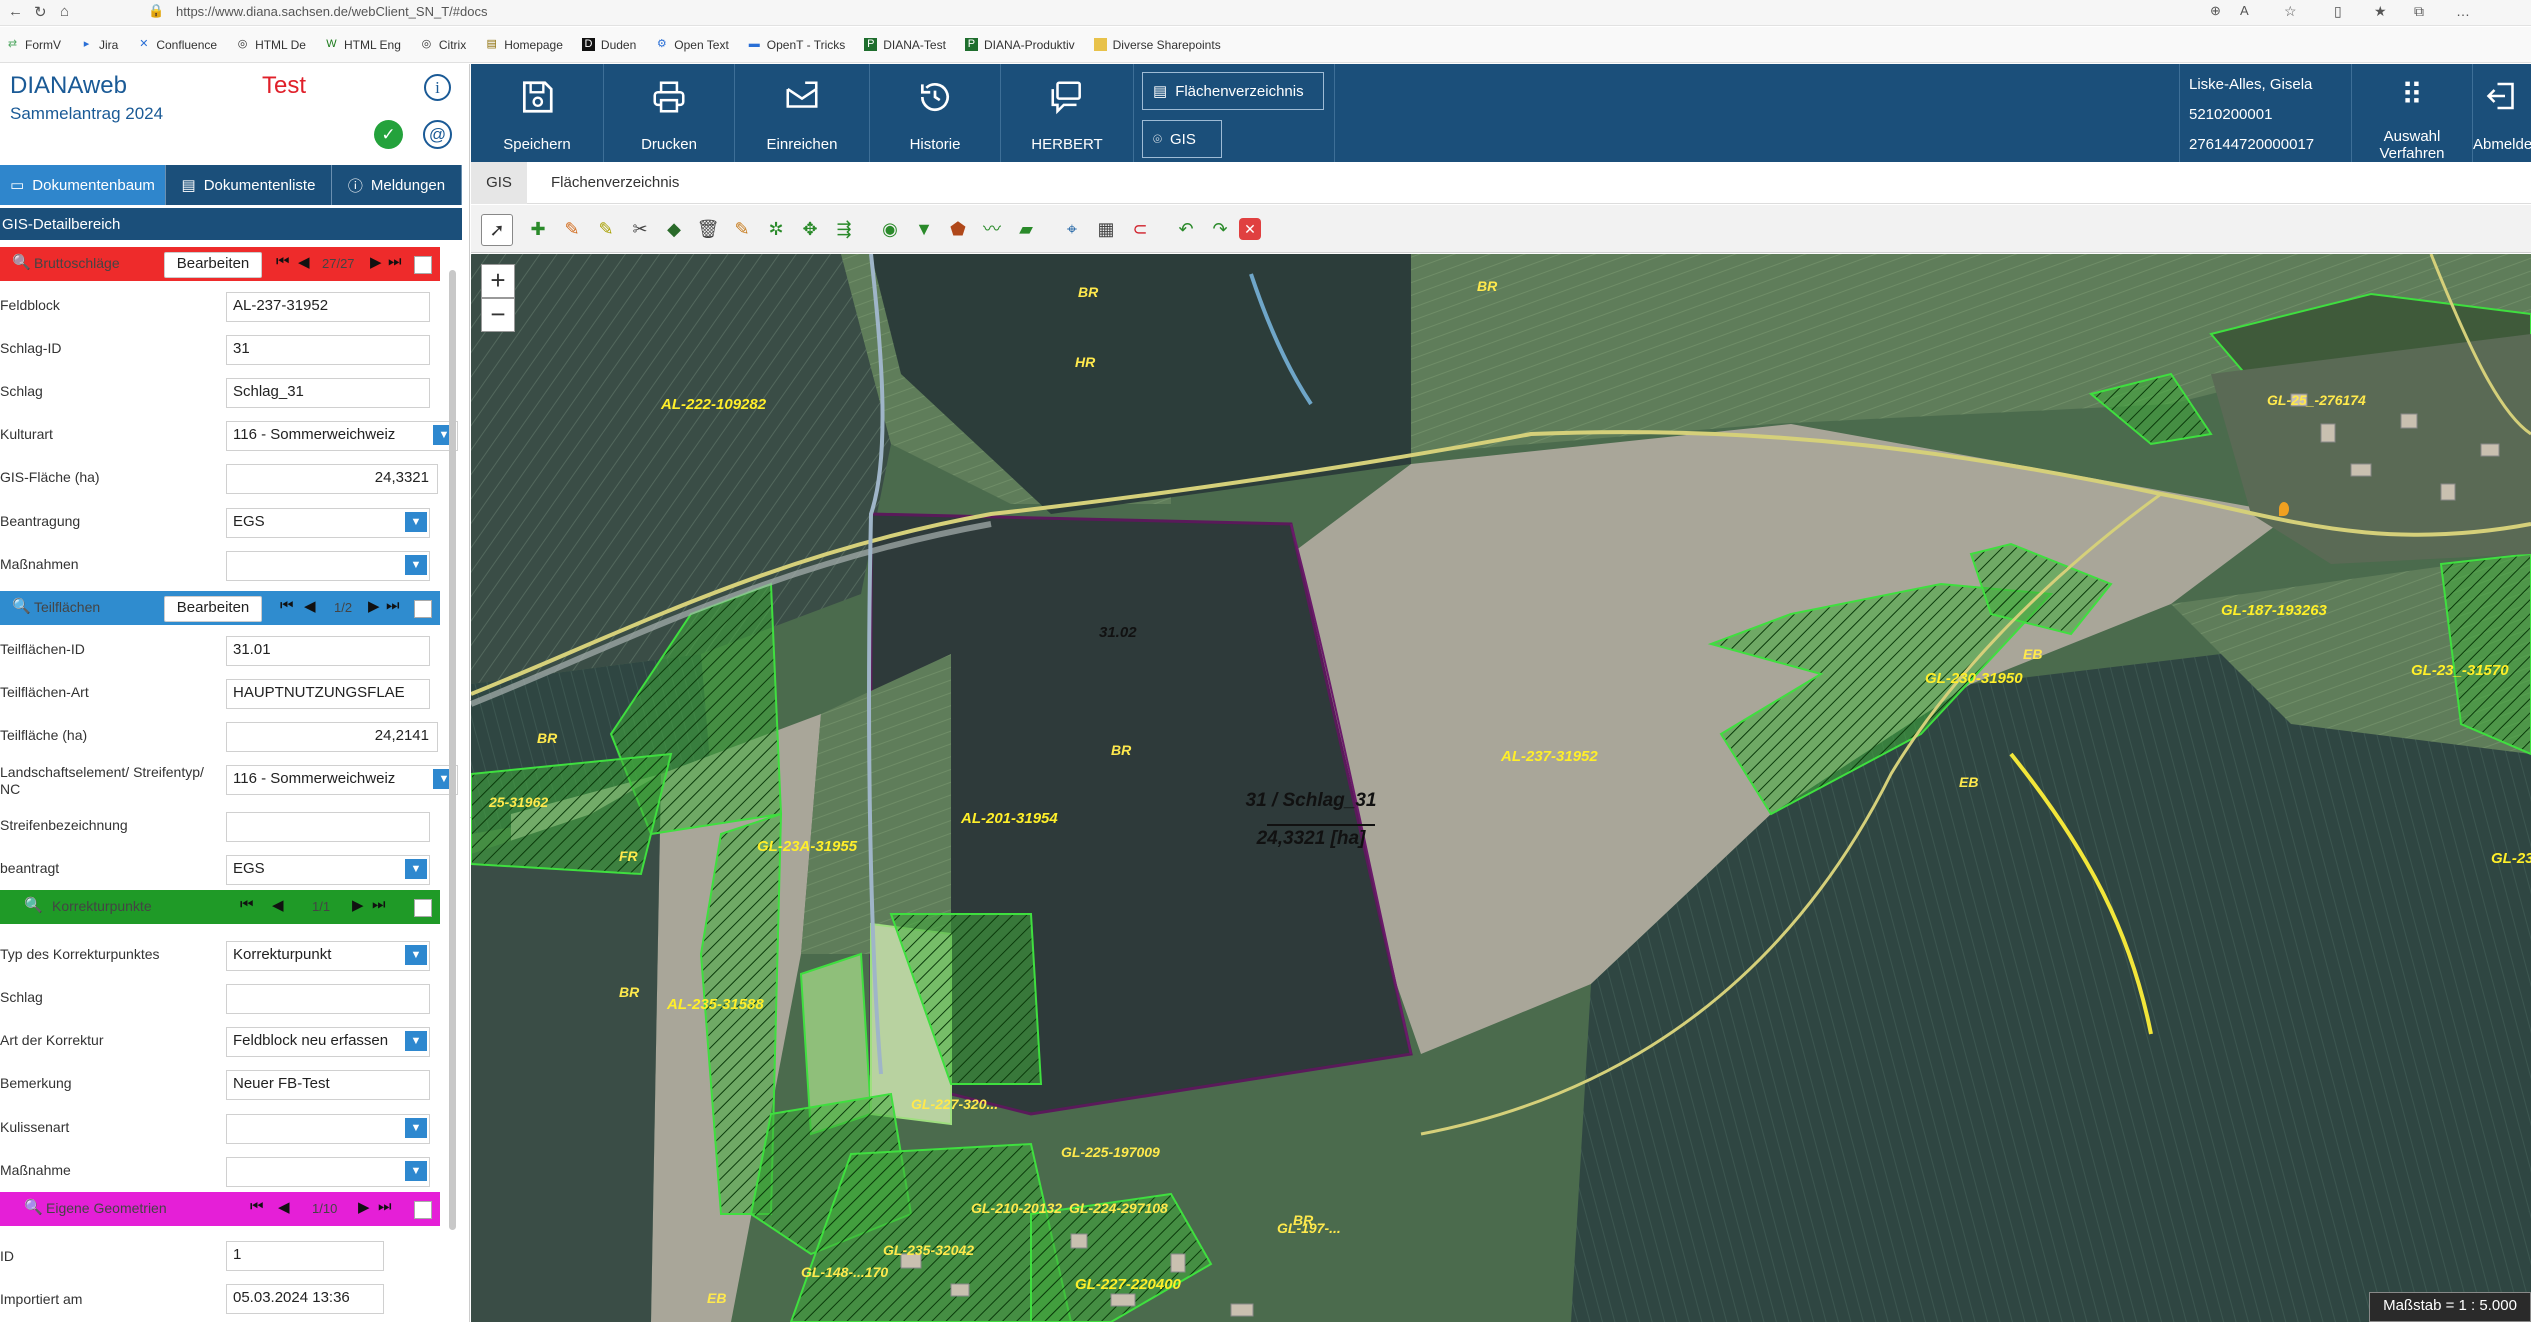 This screenshot has width=2531, height=1322. Describe the element at coordinates (935, 113) in the screenshot. I see `history-button: Historie` at that location.